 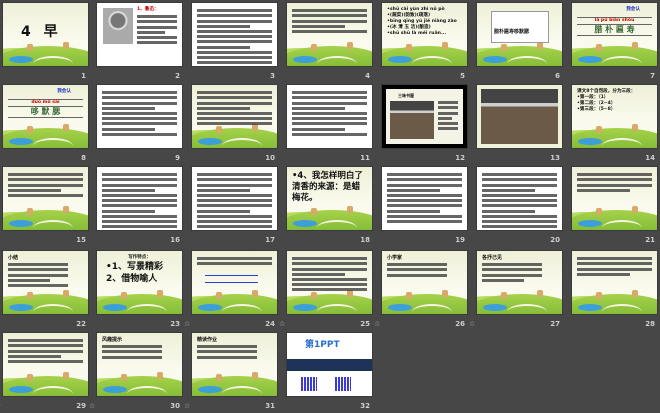 I want to click on slide-thumbnail-8: 我会认 duō mò sāi 哆 默 腮, so click(x=45, y=116).